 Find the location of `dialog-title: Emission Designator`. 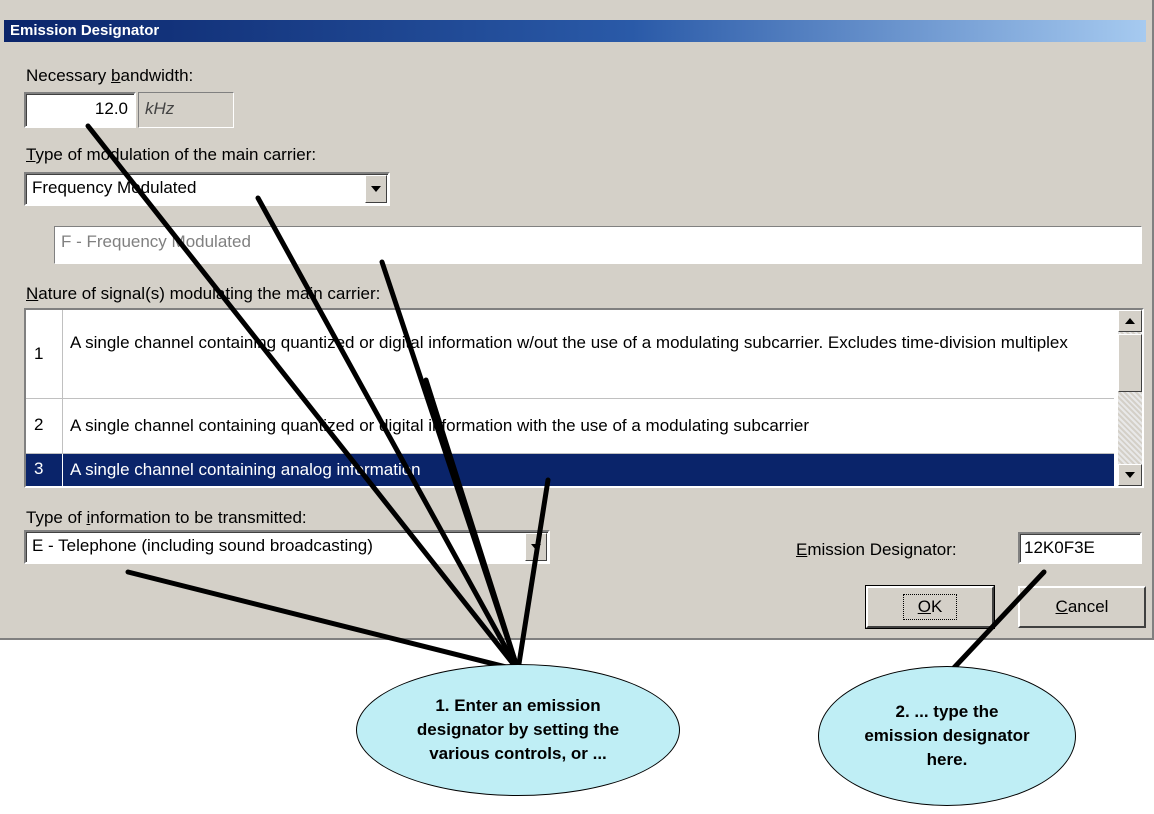

dialog-title: Emission Designator is located at coordinates (575, 31).